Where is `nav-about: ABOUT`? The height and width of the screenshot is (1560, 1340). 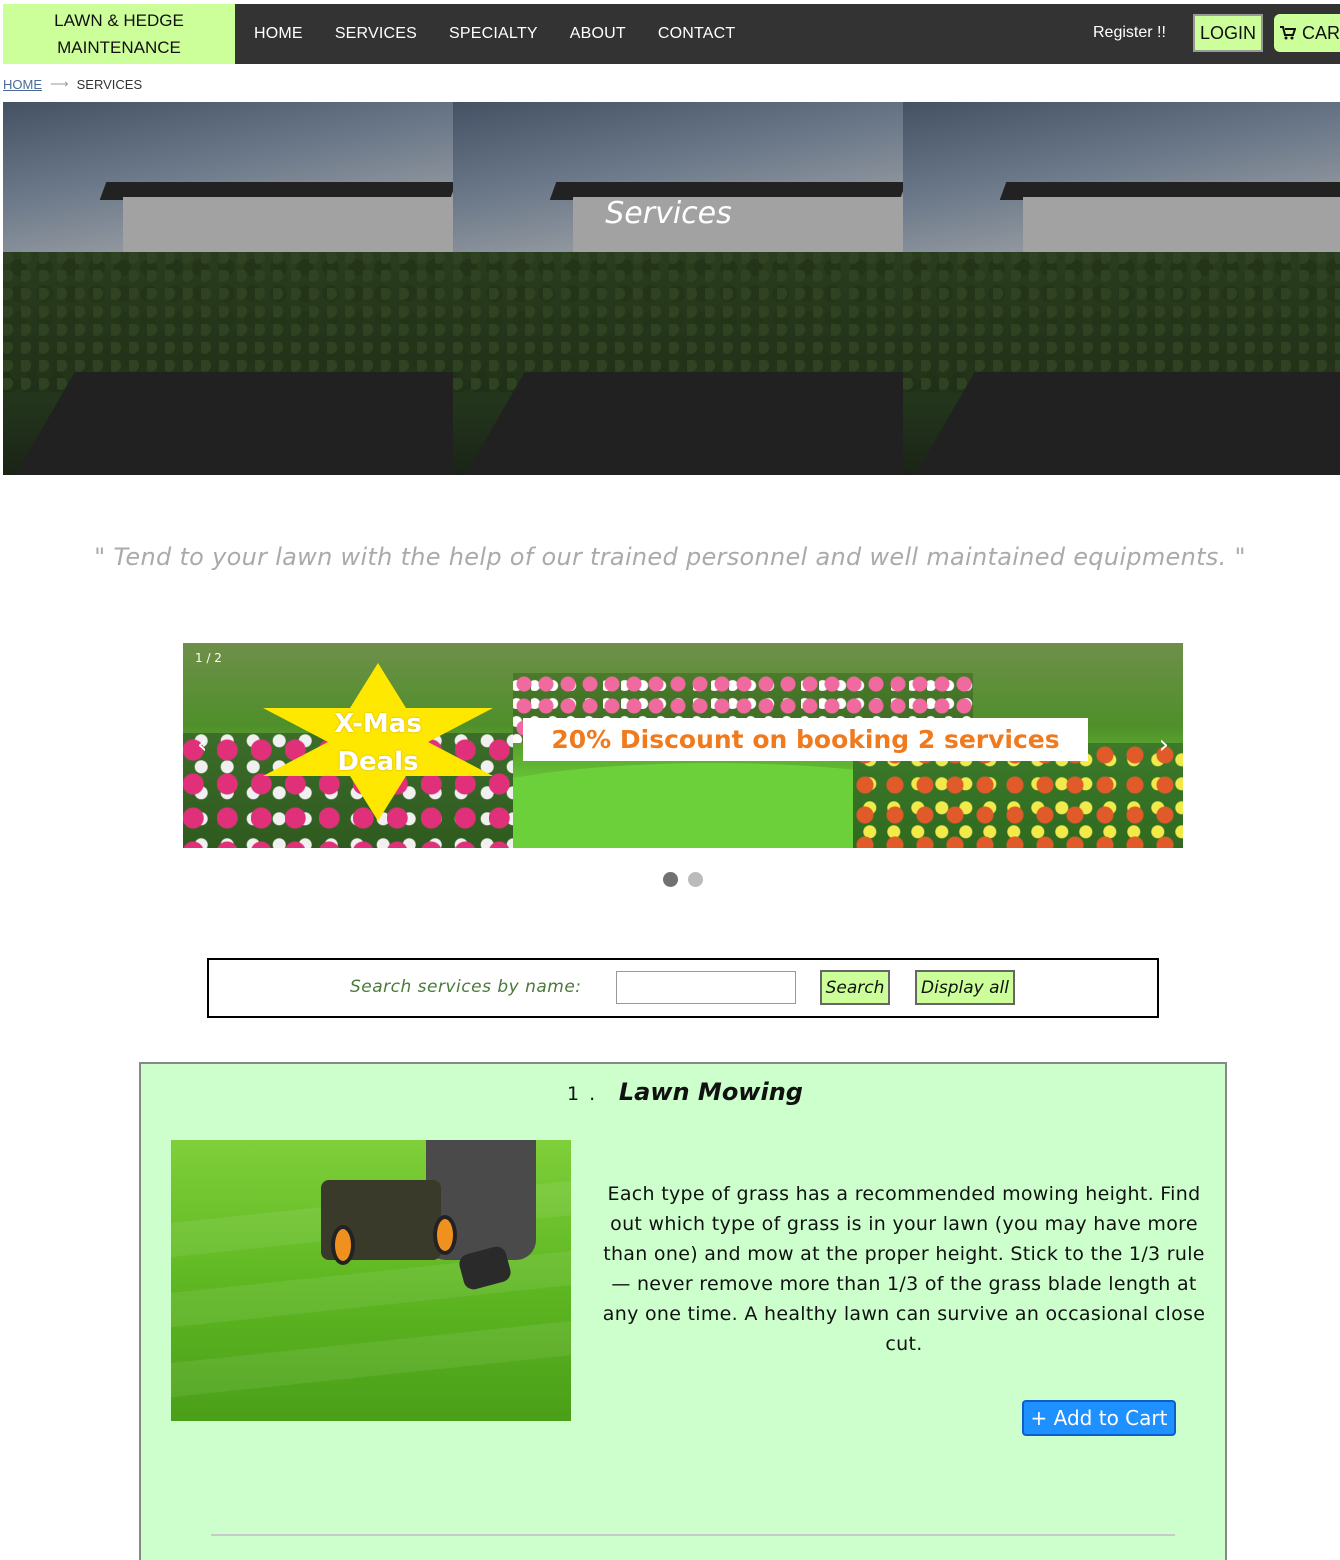 nav-about: ABOUT is located at coordinates (598, 34).